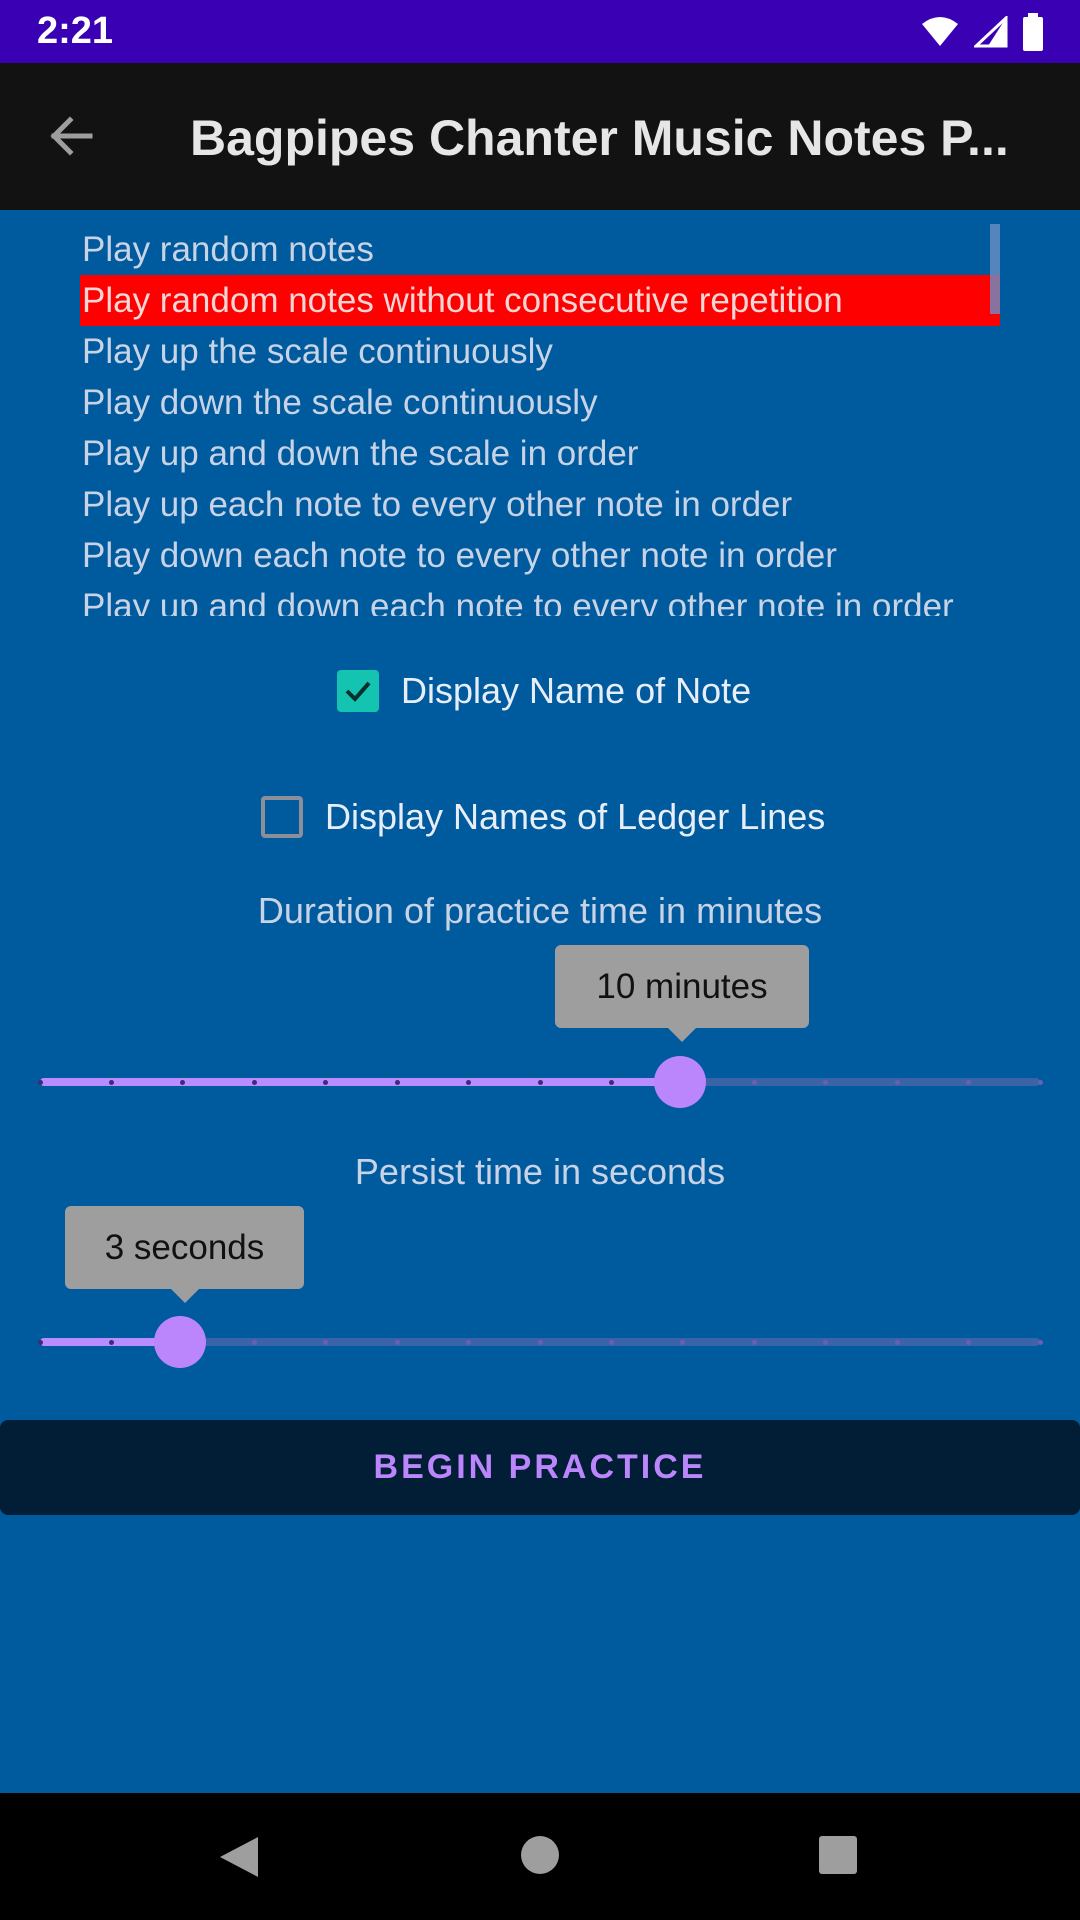 The image size is (1080, 1920). What do you see at coordinates (1033, 32) in the screenshot?
I see `battery-icon` at bounding box center [1033, 32].